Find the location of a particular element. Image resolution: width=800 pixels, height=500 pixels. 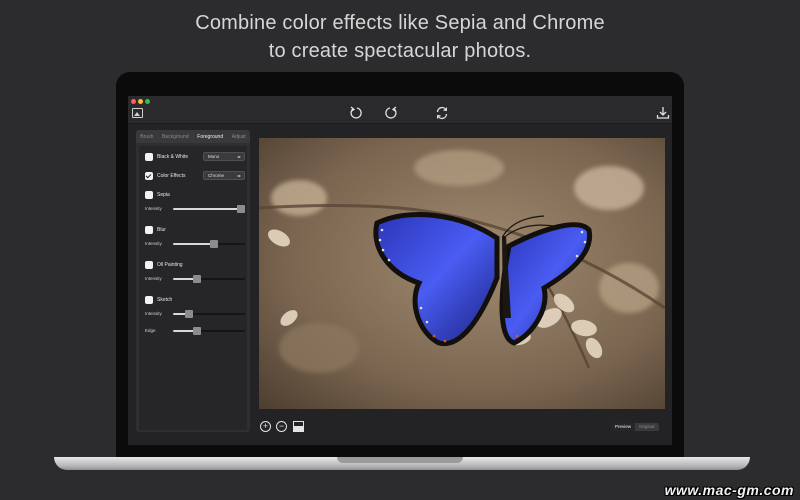

color-effects-checkbox is located at coordinates (149, 176).